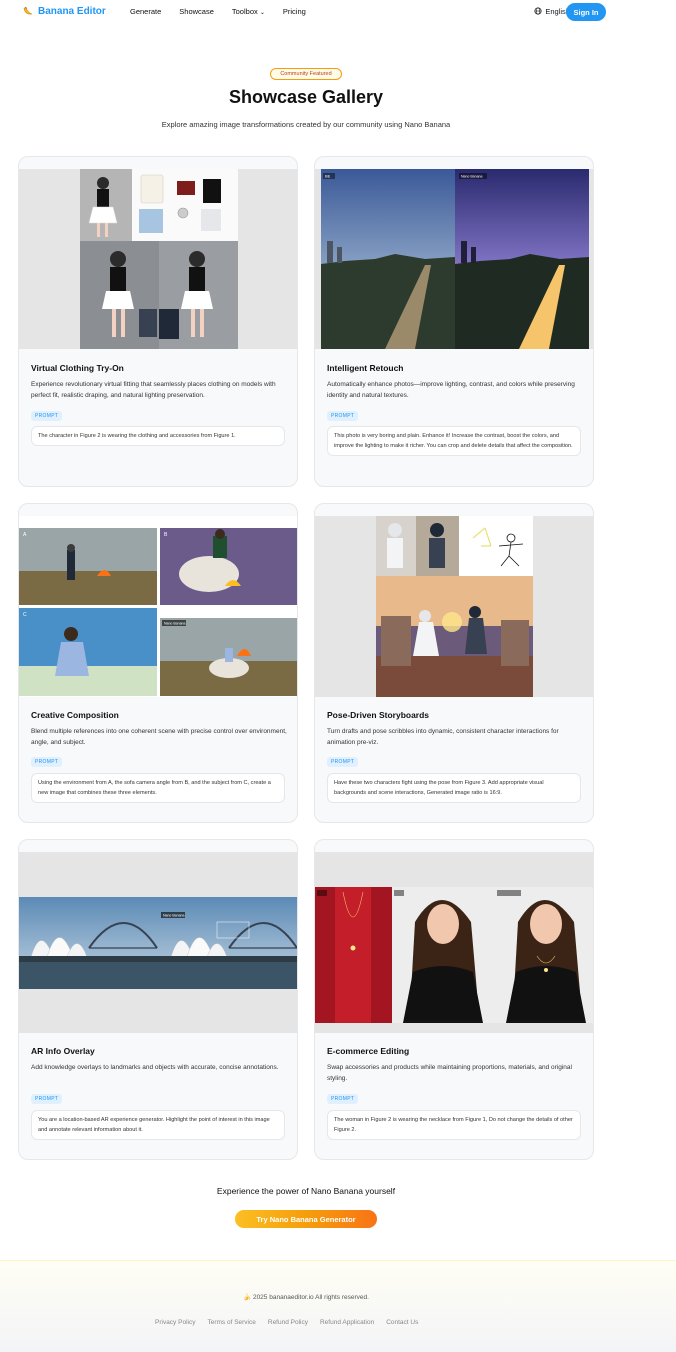  I want to click on nav-toolbox: Toolbox ⌄, so click(248, 11).